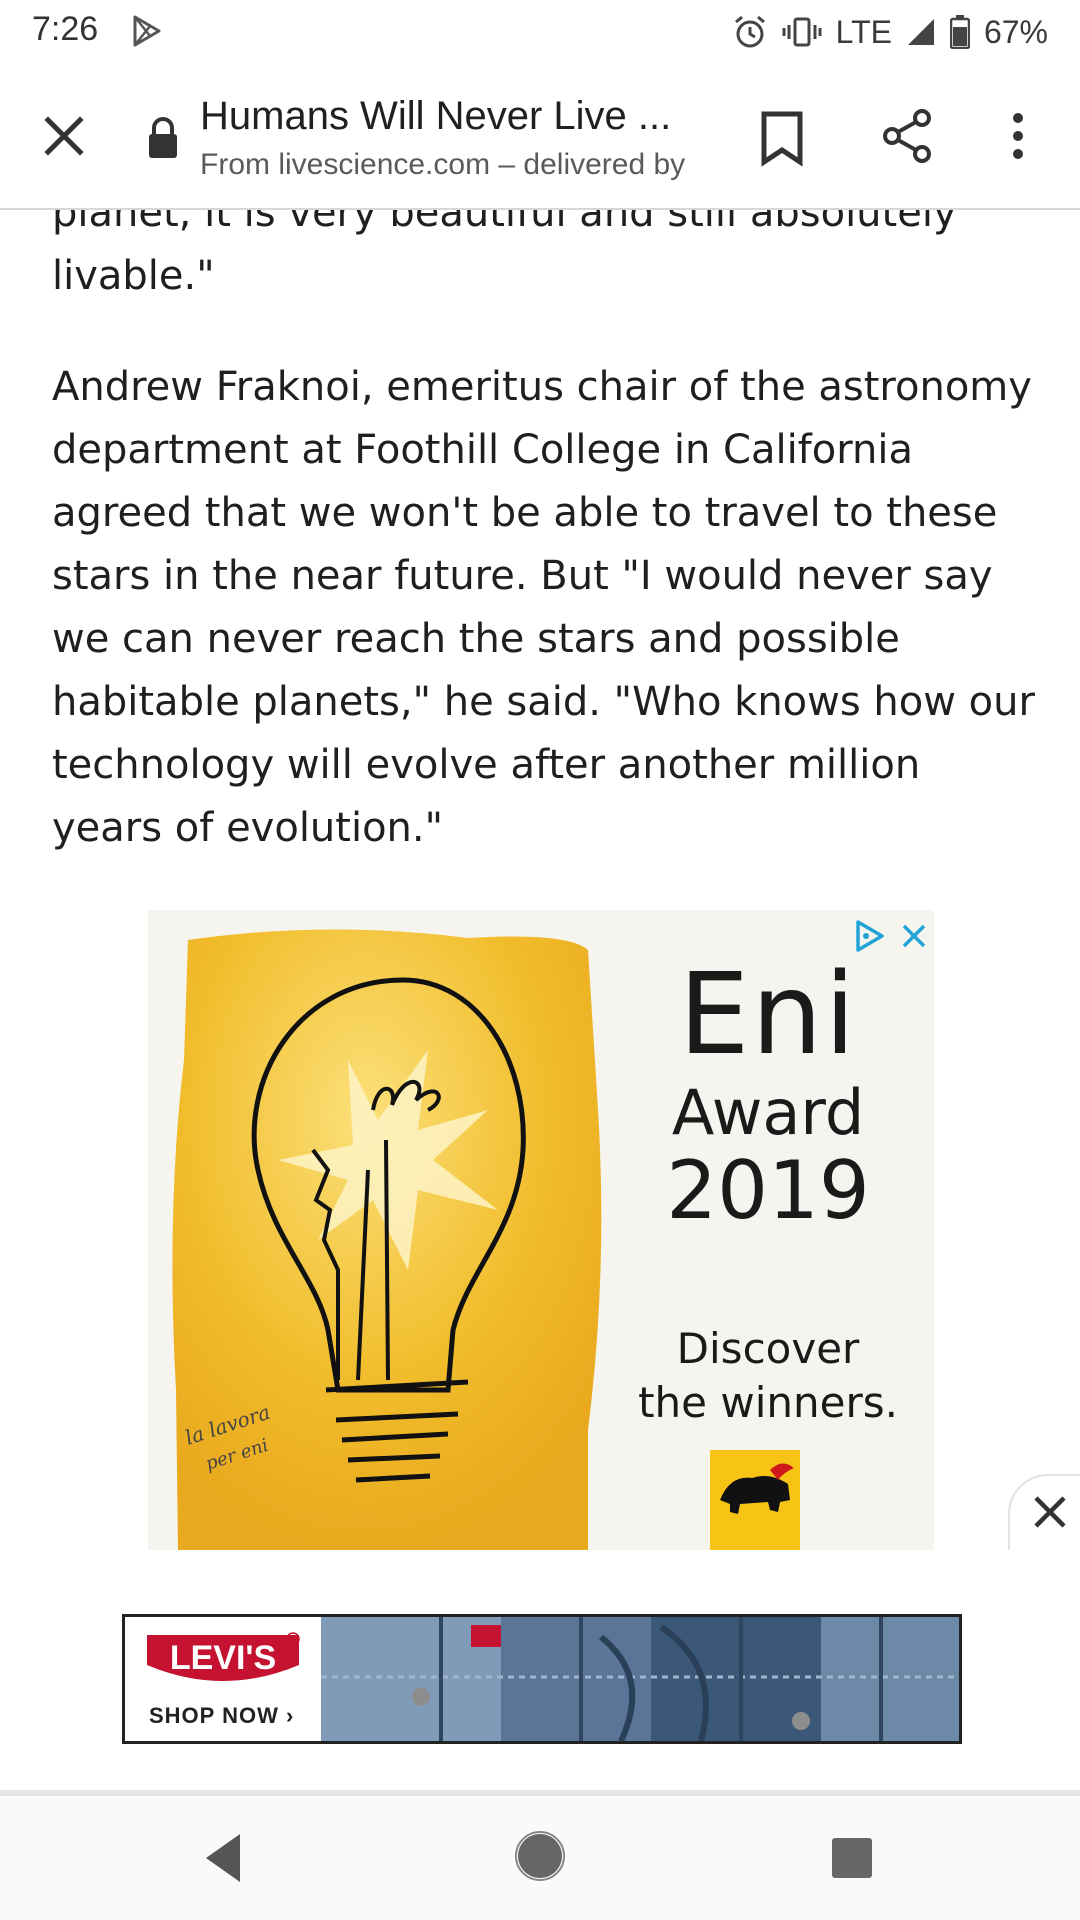 Image resolution: width=1080 pixels, height=1920 pixels. I want to click on denim-photo, so click(640, 1679).